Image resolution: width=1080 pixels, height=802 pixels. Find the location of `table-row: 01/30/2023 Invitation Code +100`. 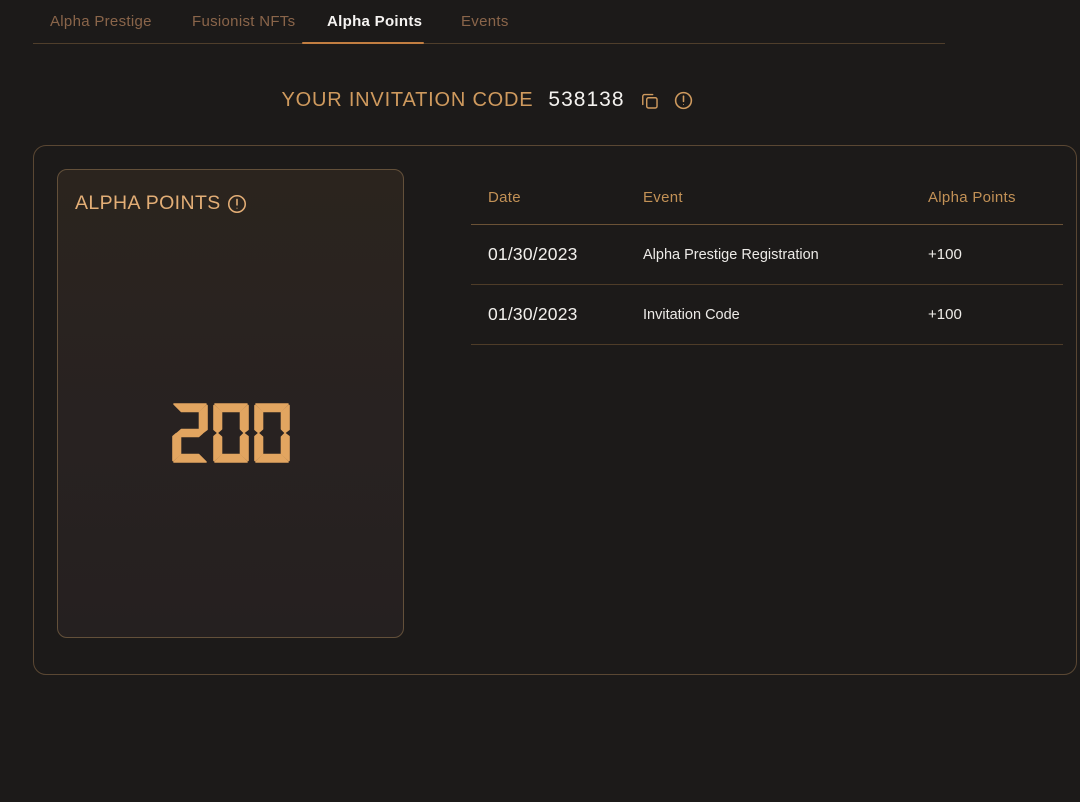

table-row: 01/30/2023 Invitation Code +100 is located at coordinates (767, 315).